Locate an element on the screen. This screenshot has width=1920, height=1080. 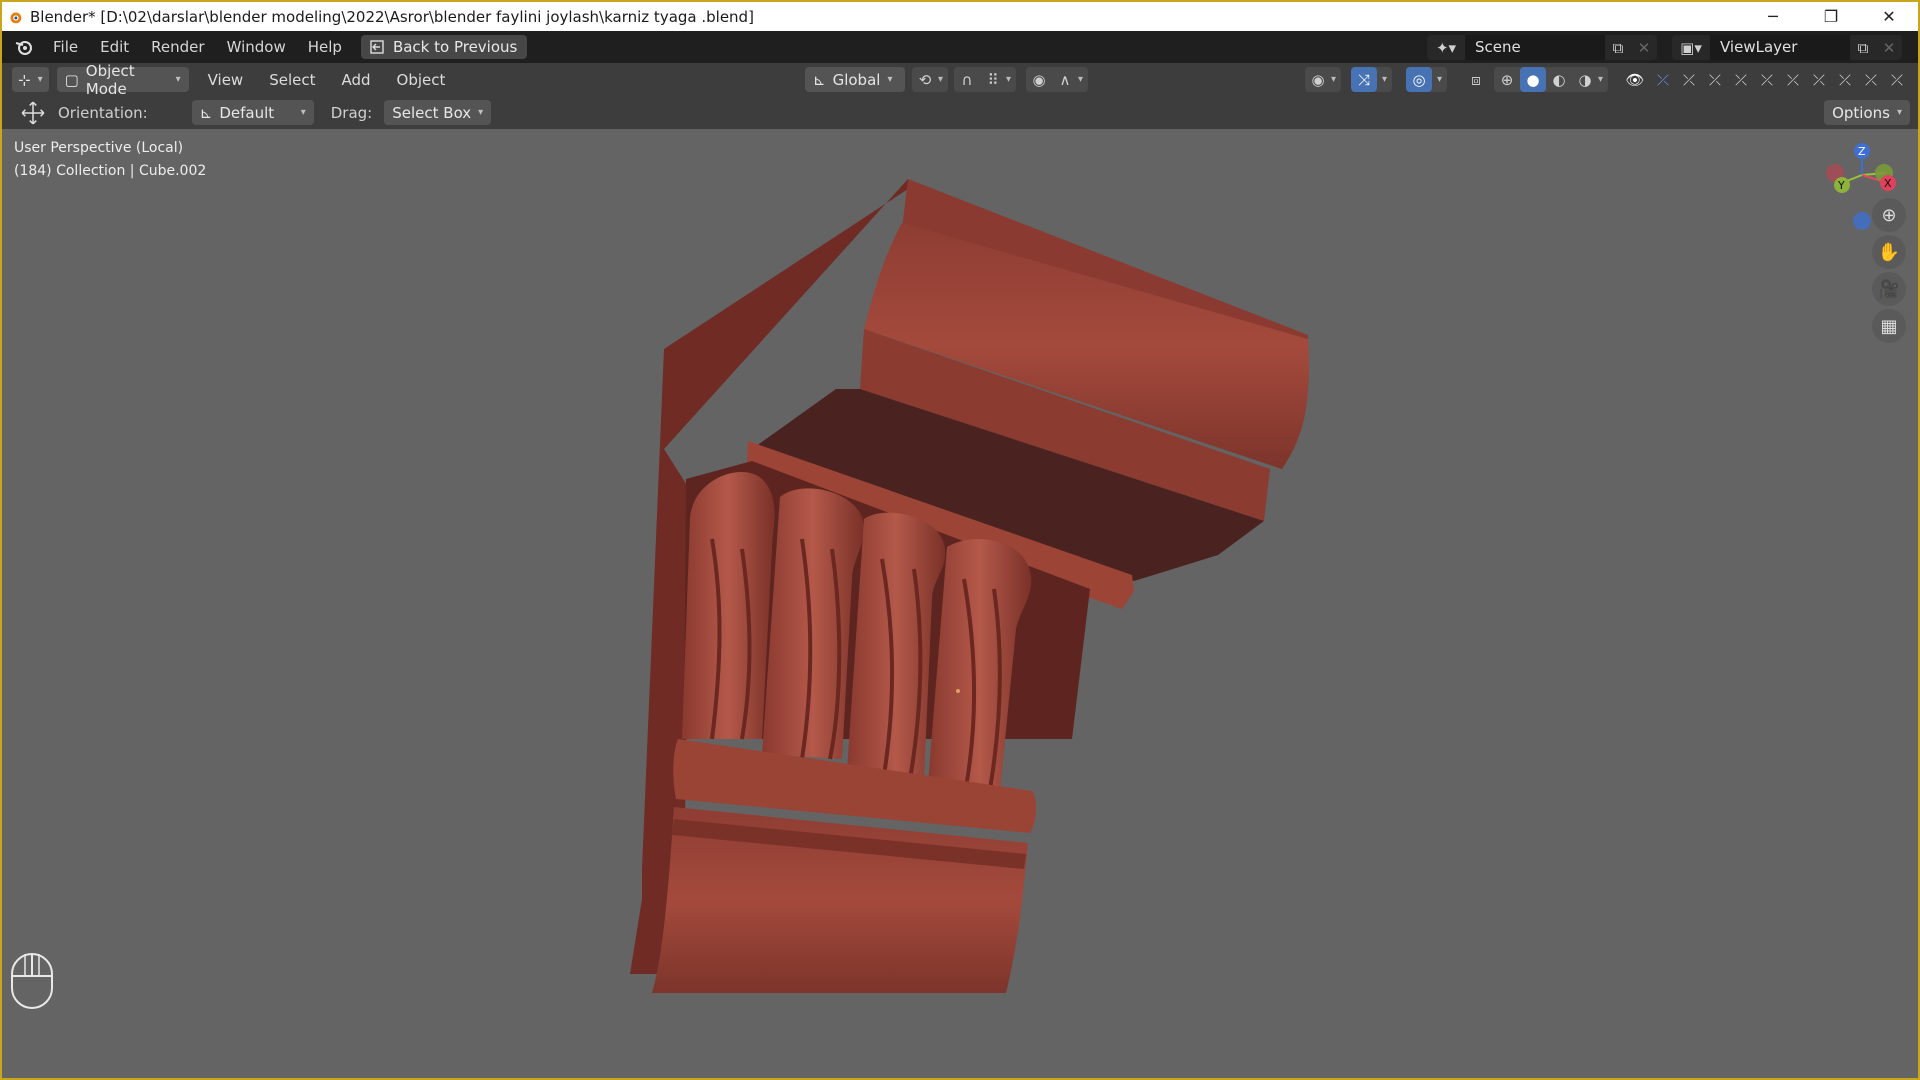
proportional-edit-icon: ◉ is located at coordinates (1039, 79).